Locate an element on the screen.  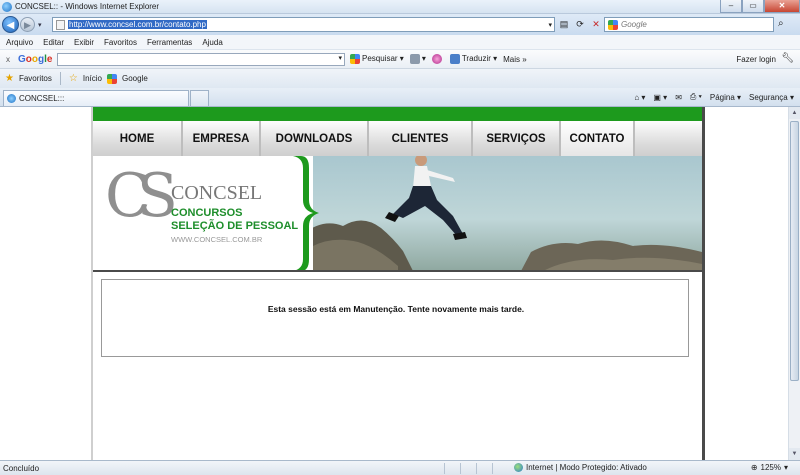
favorites-bar: ★ Favoritos ☆ Início Google is located at coordinates (400, 78).